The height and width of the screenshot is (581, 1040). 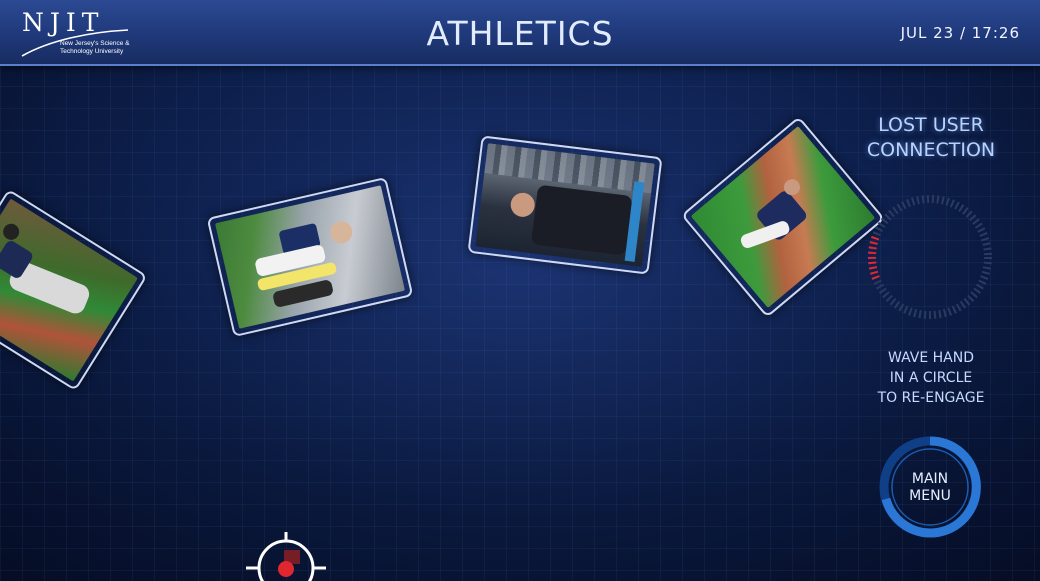 What do you see at coordinates (874, 257) in the screenshot?
I see `reengage-progress-arc` at bounding box center [874, 257].